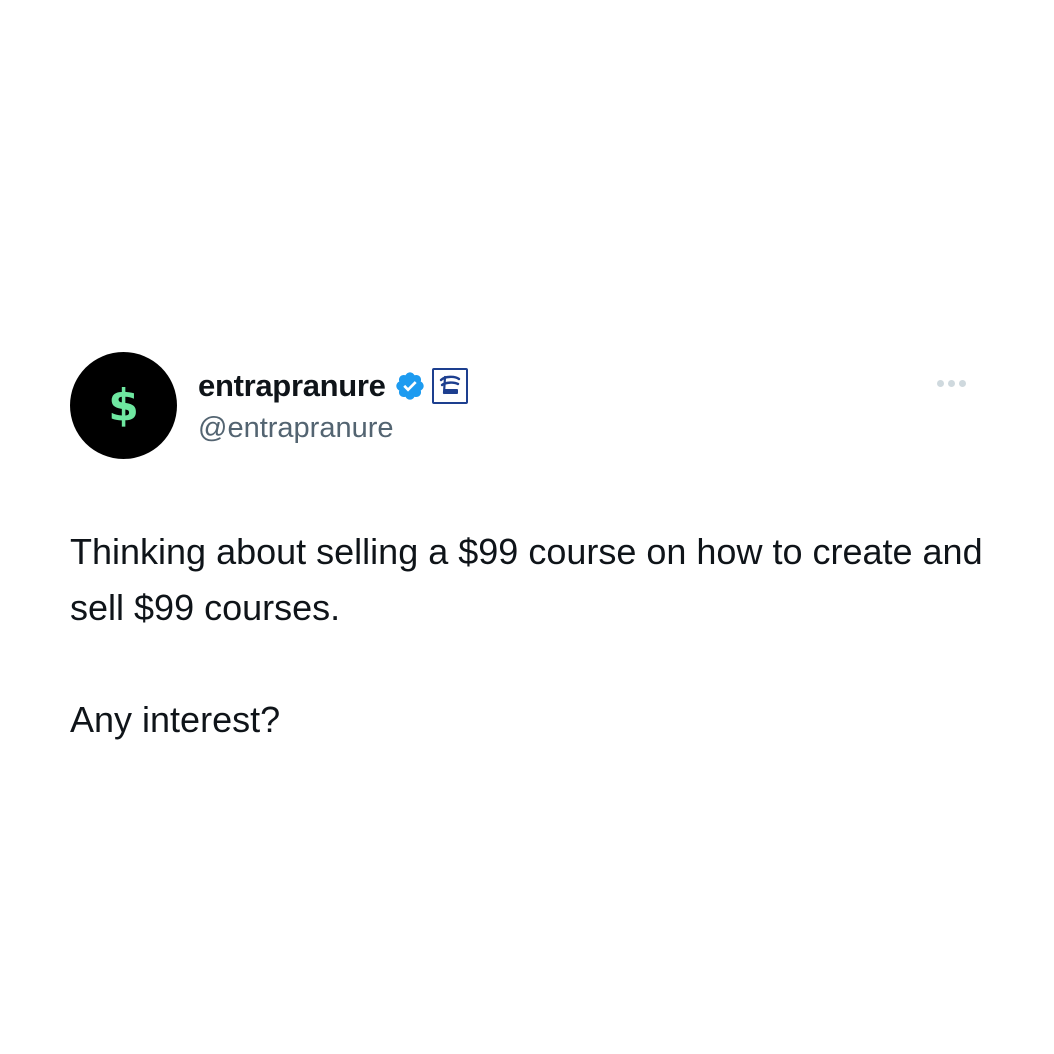 The image size is (1054, 1054). Describe the element at coordinates (333, 428) in the screenshot. I see `user-handle: @entrapranure` at that location.